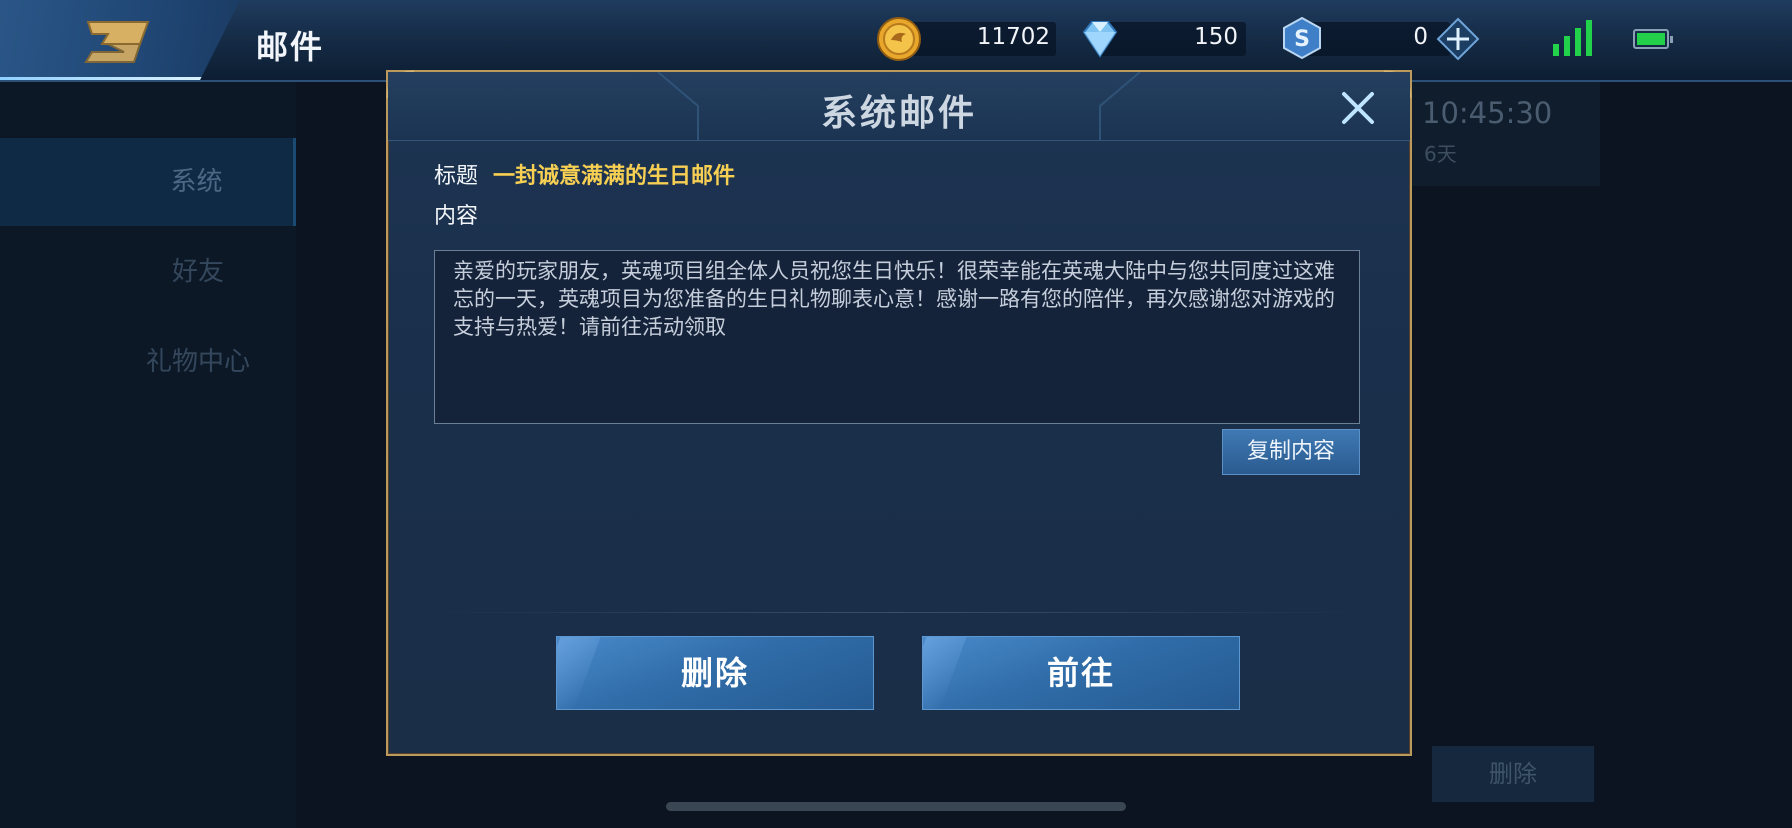 The height and width of the screenshot is (828, 1792). I want to click on diamond-value: 150, so click(1216, 37).